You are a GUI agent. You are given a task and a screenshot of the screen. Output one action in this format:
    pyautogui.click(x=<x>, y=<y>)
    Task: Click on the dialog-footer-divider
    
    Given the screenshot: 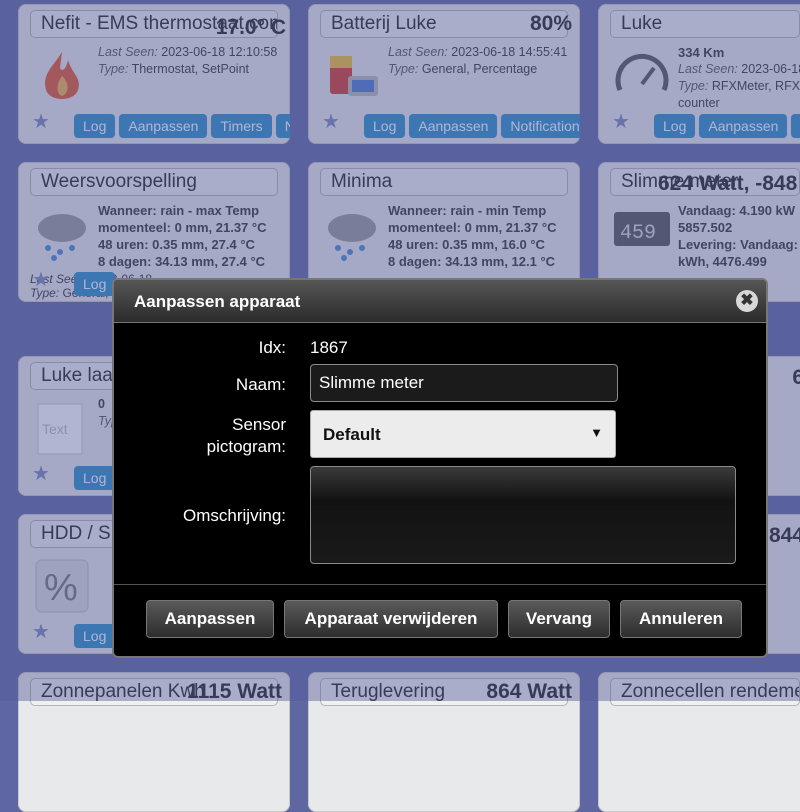 What is the action you would take?
    pyautogui.click(x=440, y=584)
    